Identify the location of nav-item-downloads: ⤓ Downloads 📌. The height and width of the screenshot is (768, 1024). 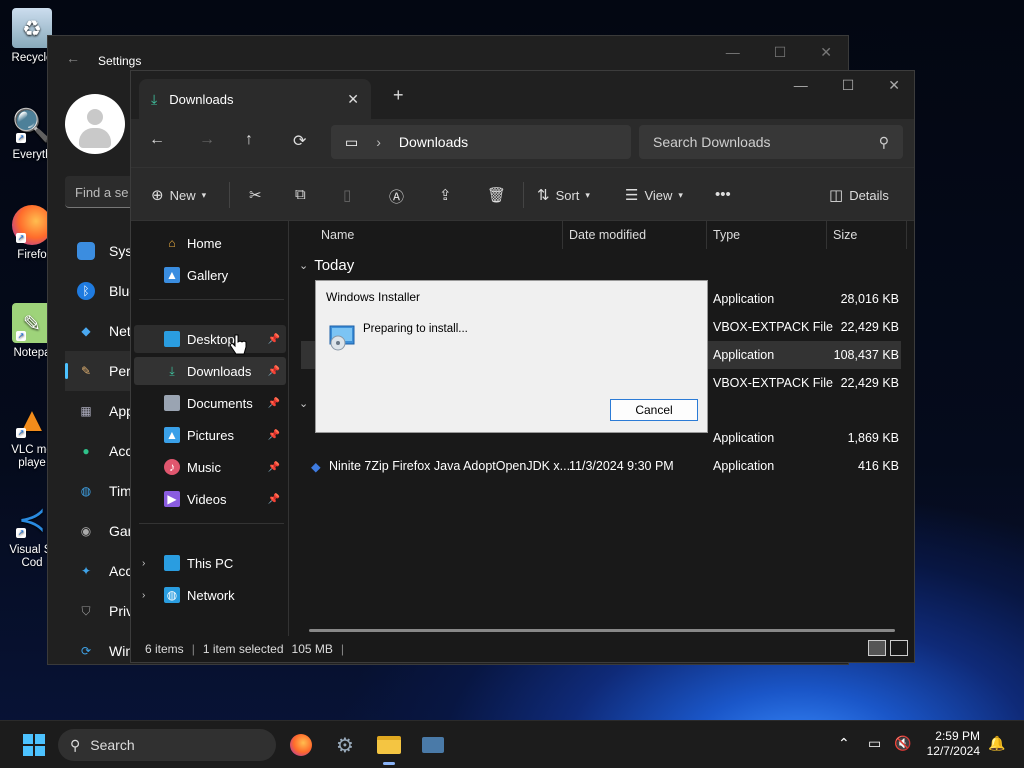
(210, 371).